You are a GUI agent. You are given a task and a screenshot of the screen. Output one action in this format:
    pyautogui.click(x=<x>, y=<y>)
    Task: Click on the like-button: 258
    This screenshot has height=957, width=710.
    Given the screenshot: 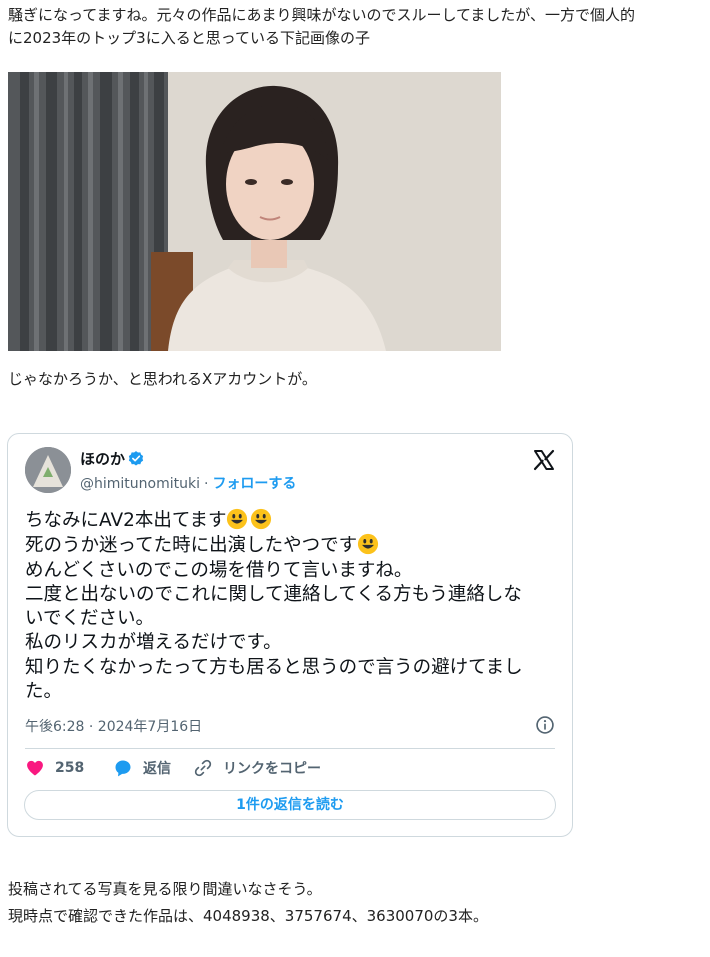 What is the action you would take?
    pyautogui.click(x=54, y=768)
    